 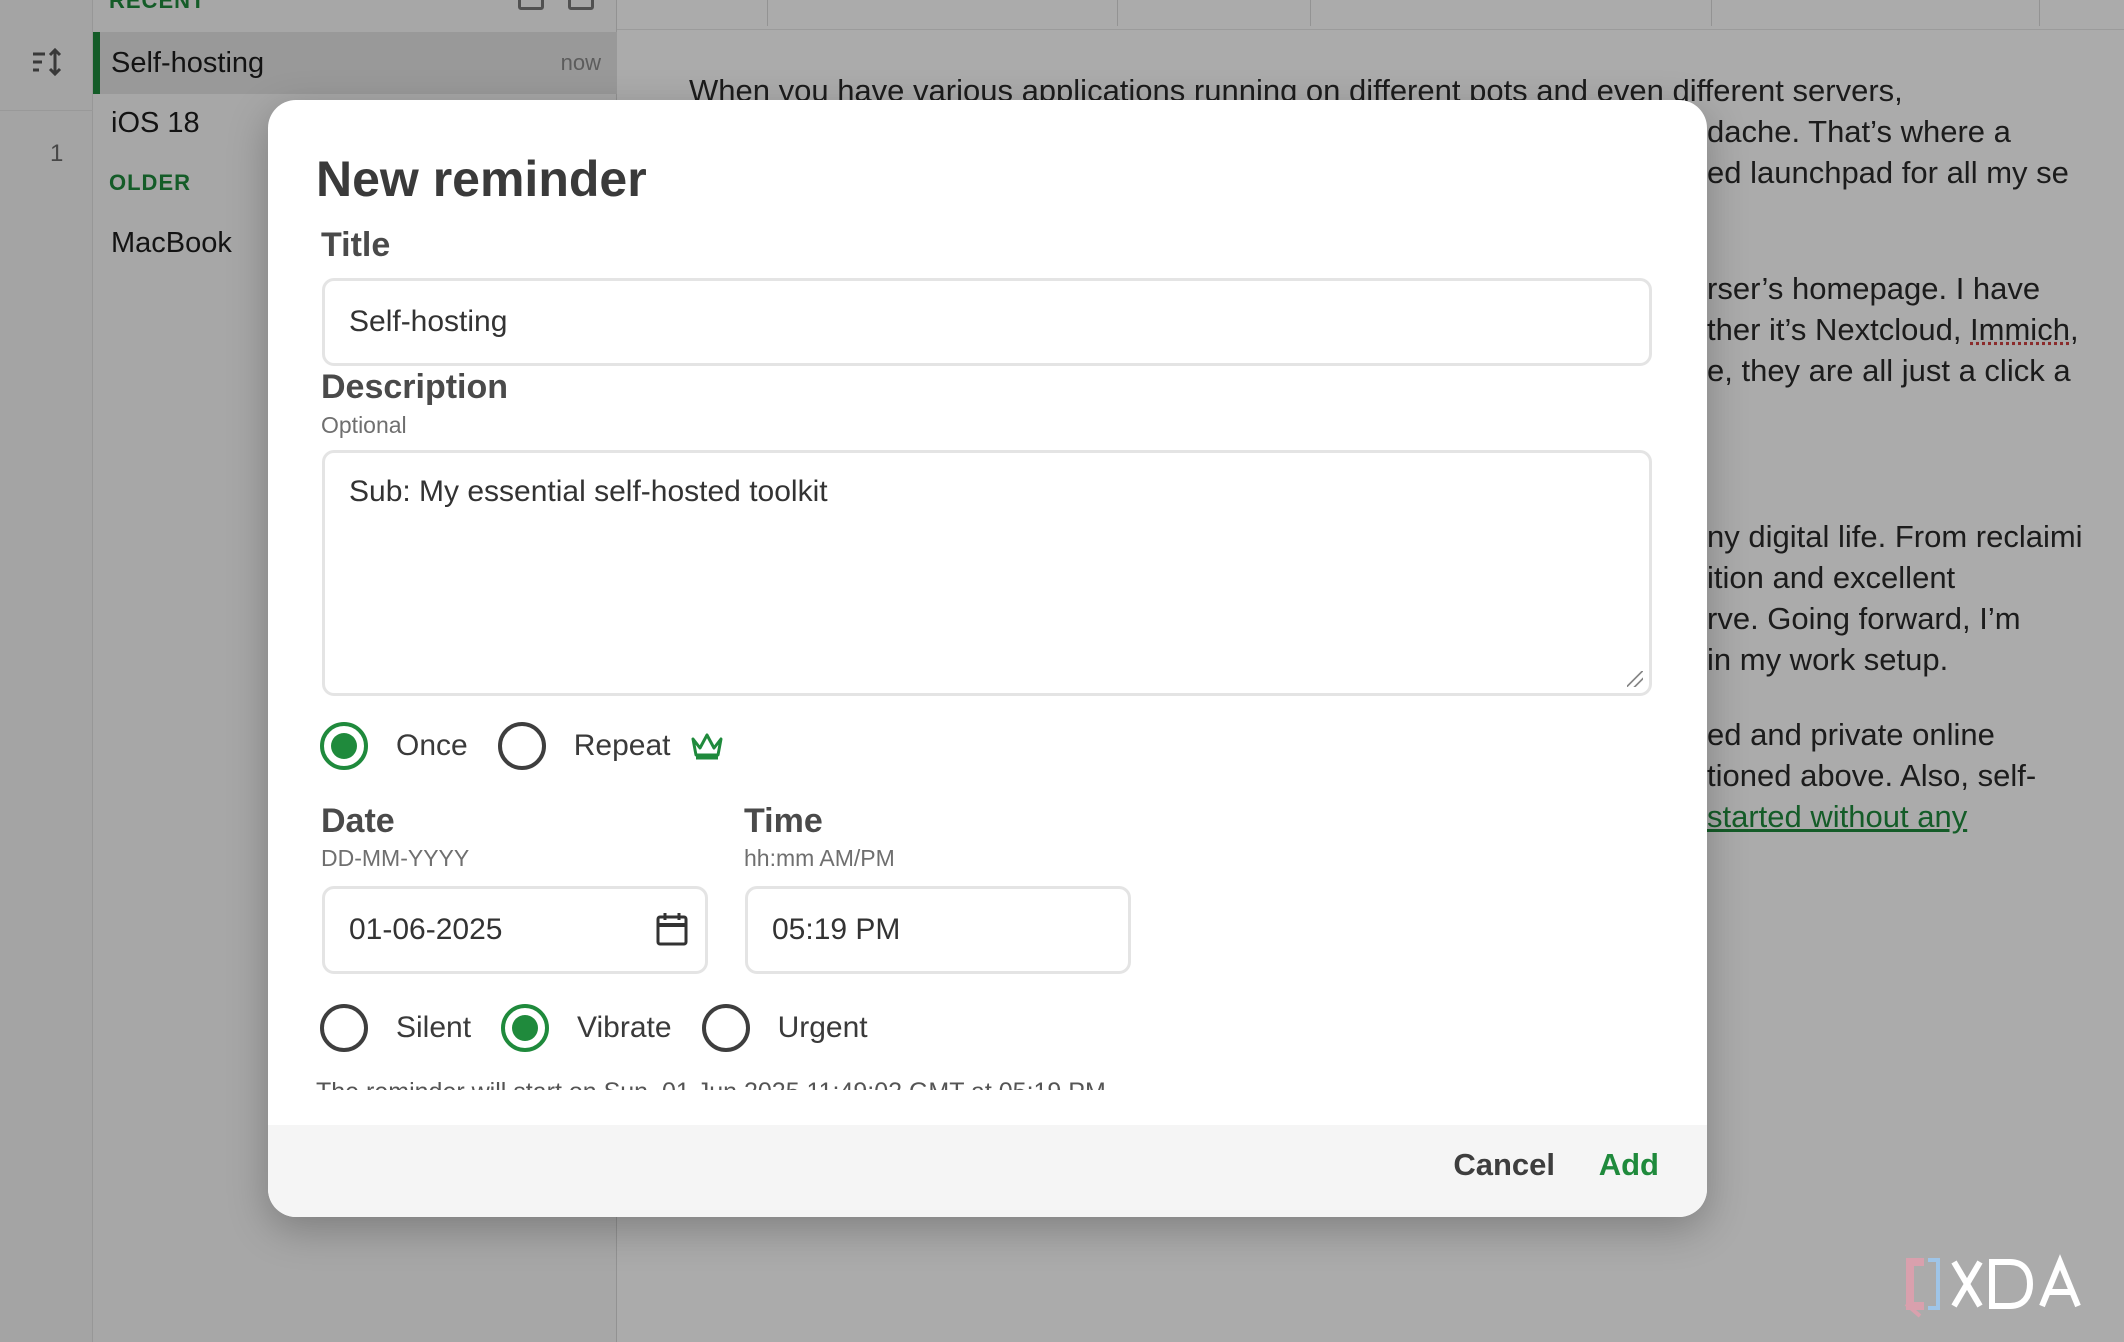 I want to click on date-label: Date, so click(x=358, y=821).